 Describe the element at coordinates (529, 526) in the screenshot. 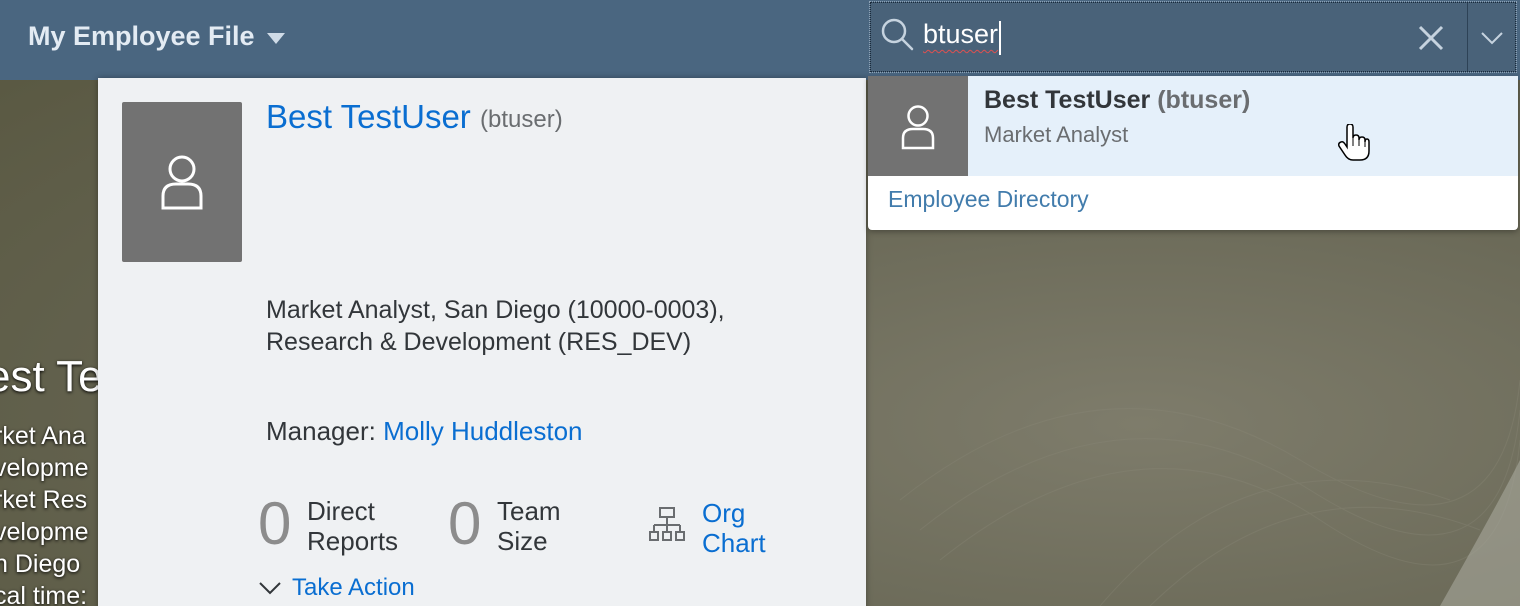

I see `team-size-label: Team Size` at that location.